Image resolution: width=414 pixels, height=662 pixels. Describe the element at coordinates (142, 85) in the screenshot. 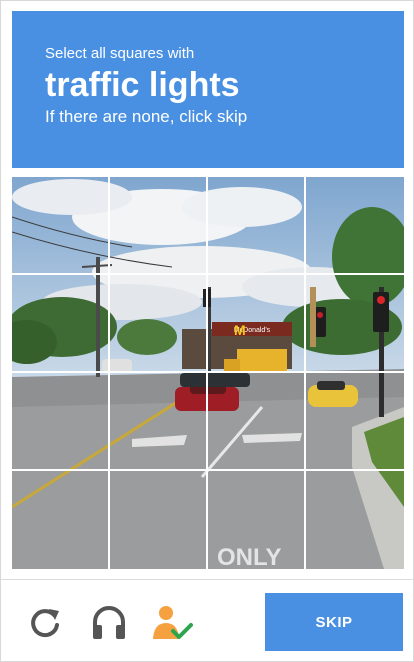

I see `challenge-keyword: traffic lights` at that location.